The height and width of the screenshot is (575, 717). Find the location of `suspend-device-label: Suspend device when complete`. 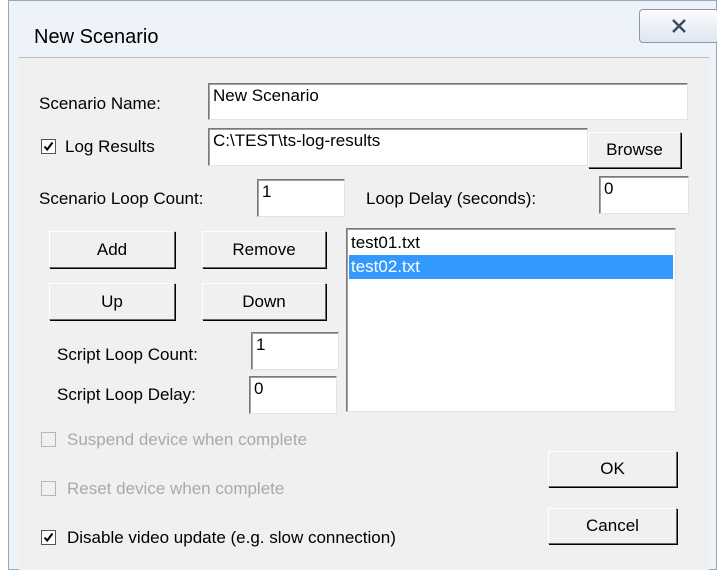

suspend-device-label: Suspend device when complete is located at coordinates (187, 439).